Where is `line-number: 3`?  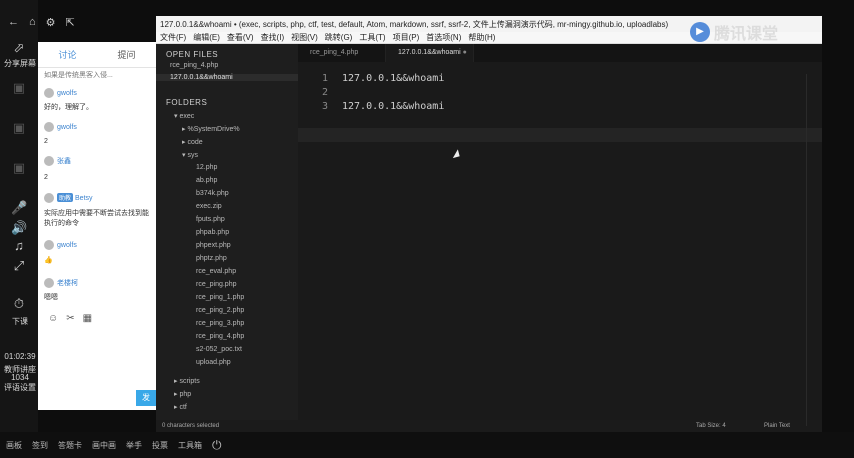 line-number: 3 is located at coordinates (324, 106).